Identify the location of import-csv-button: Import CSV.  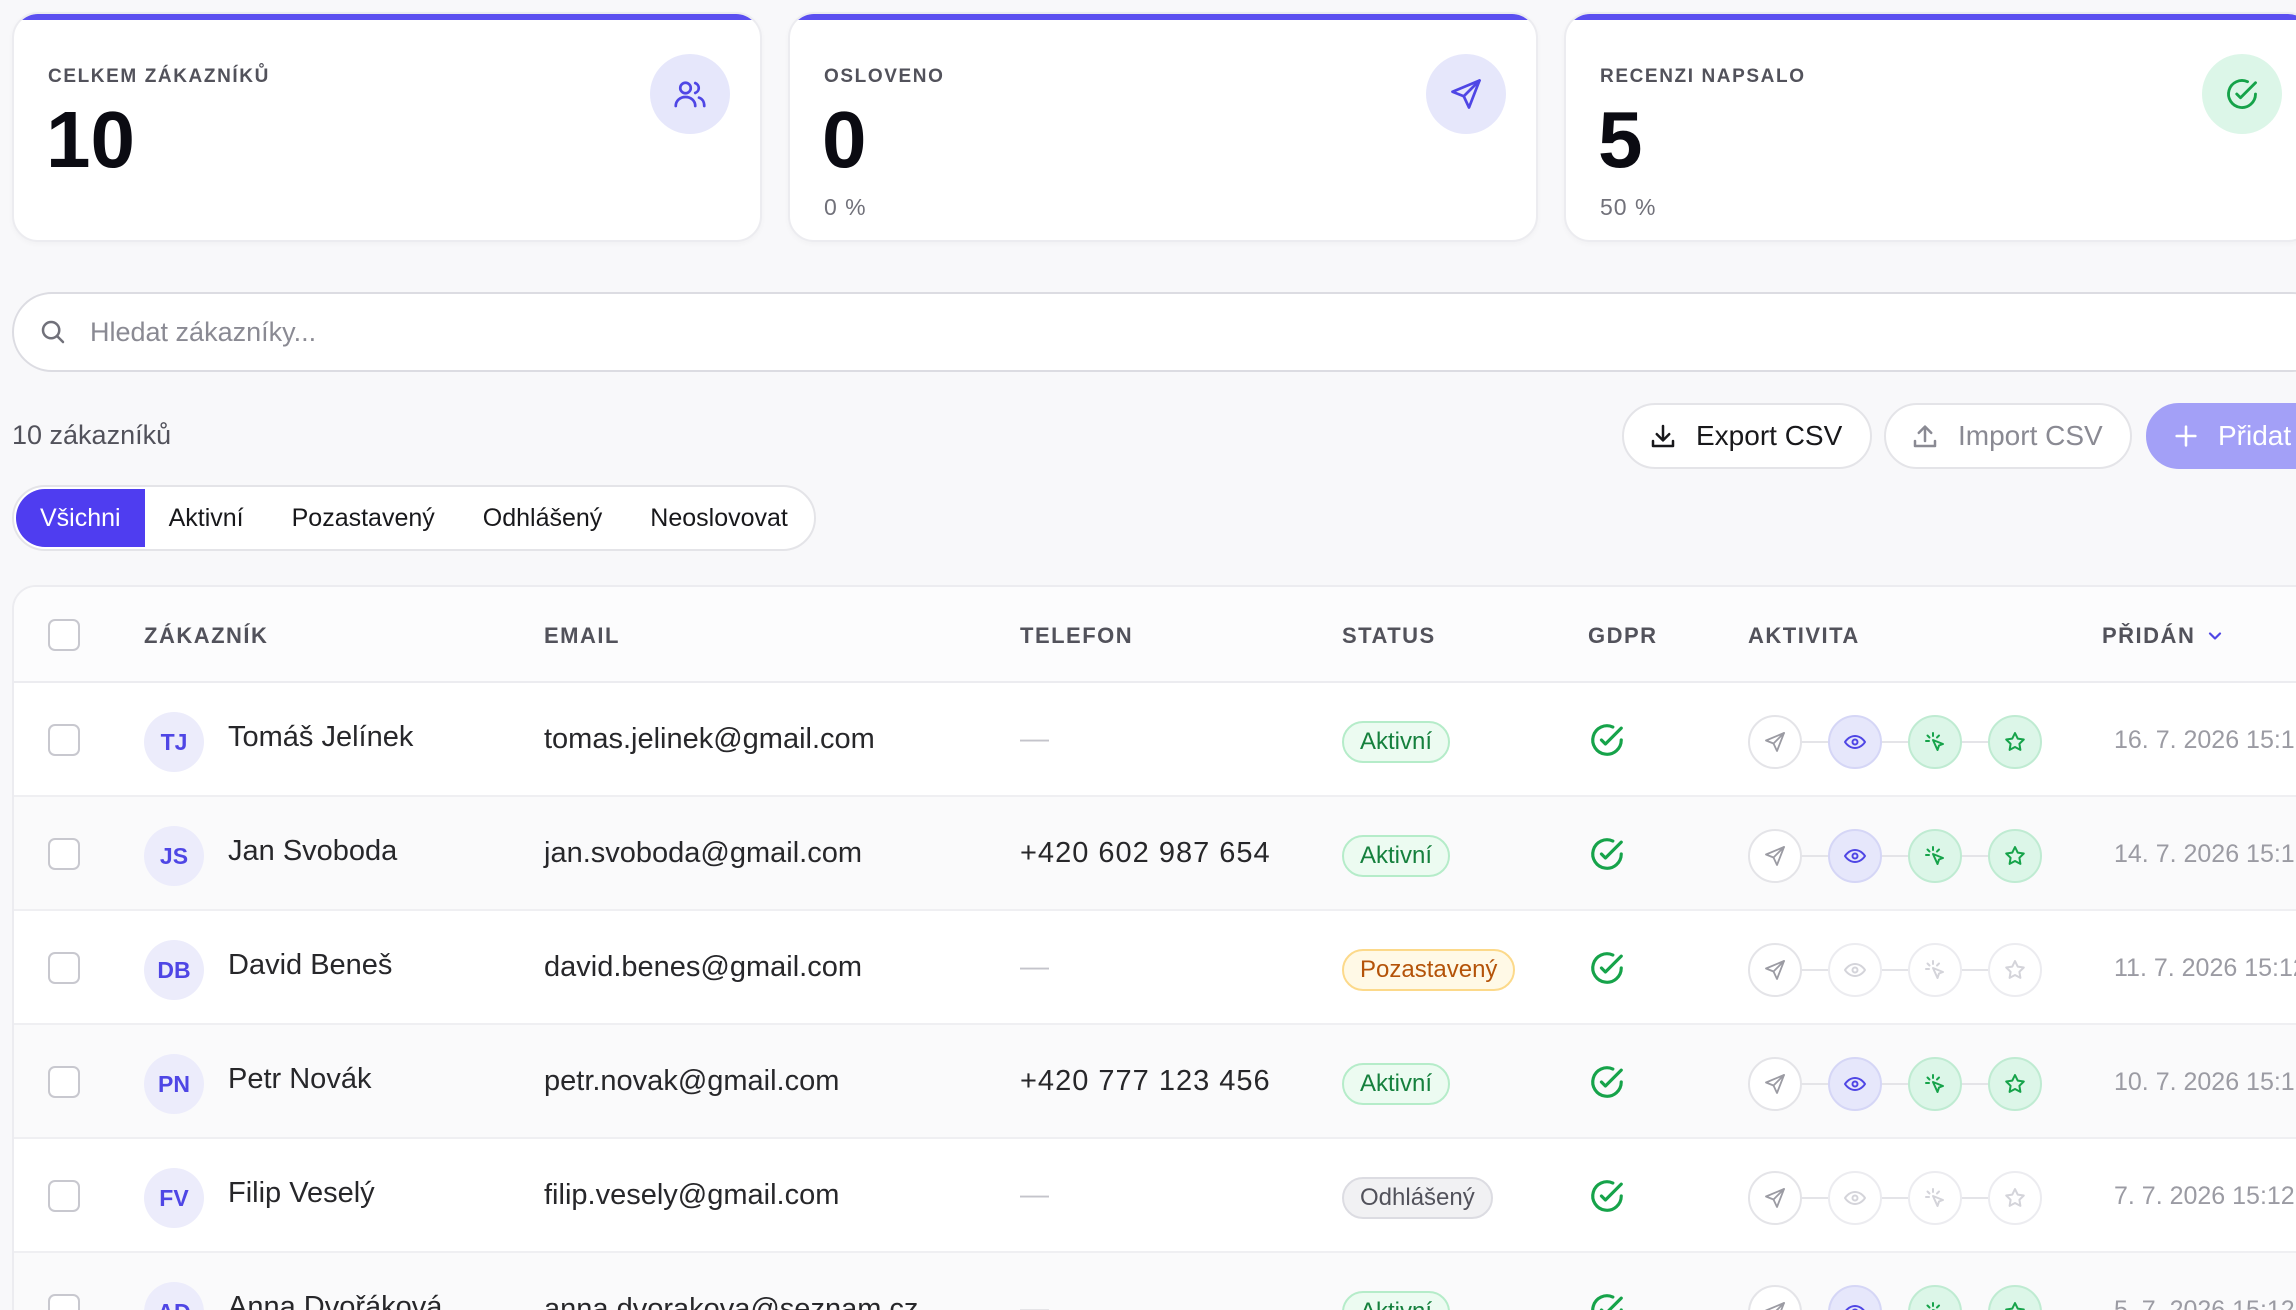
(2008, 436).